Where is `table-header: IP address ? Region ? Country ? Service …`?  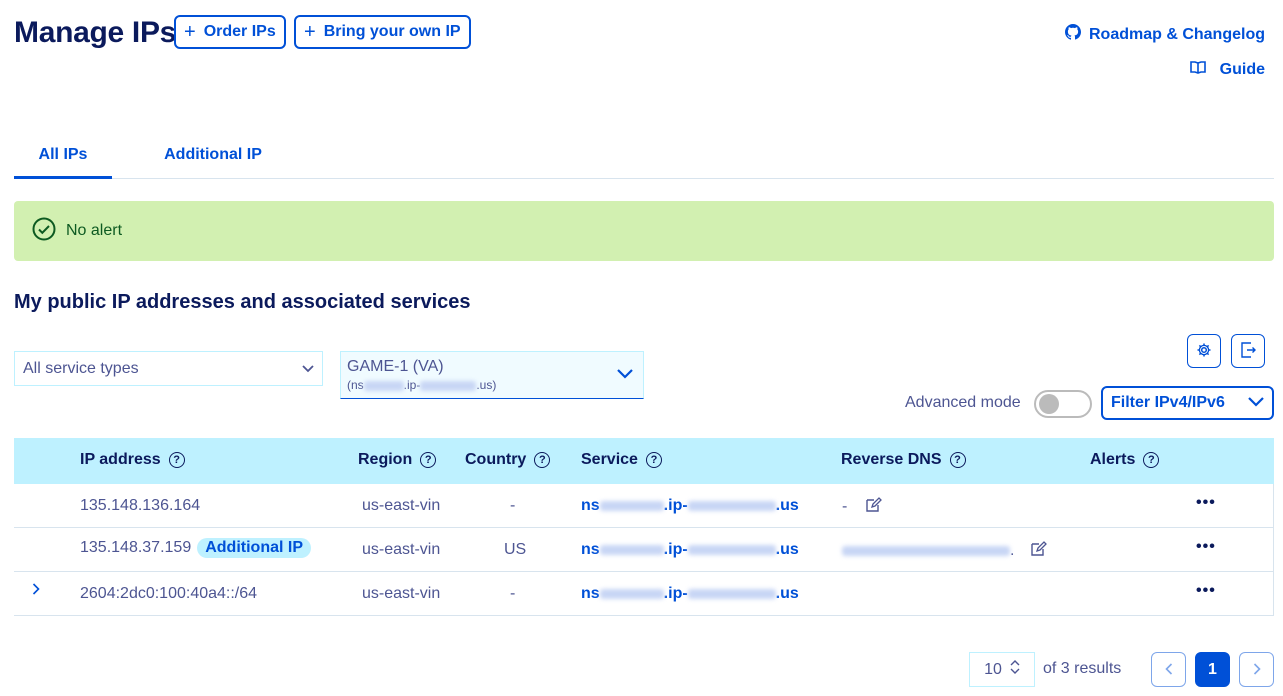
table-header: IP address ? Region ? Country ? Service … is located at coordinates (644, 461).